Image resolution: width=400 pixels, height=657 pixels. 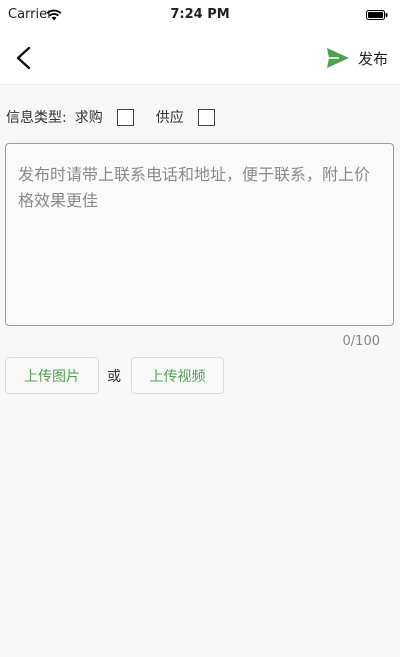 I want to click on or-label: 或, so click(x=114, y=377).